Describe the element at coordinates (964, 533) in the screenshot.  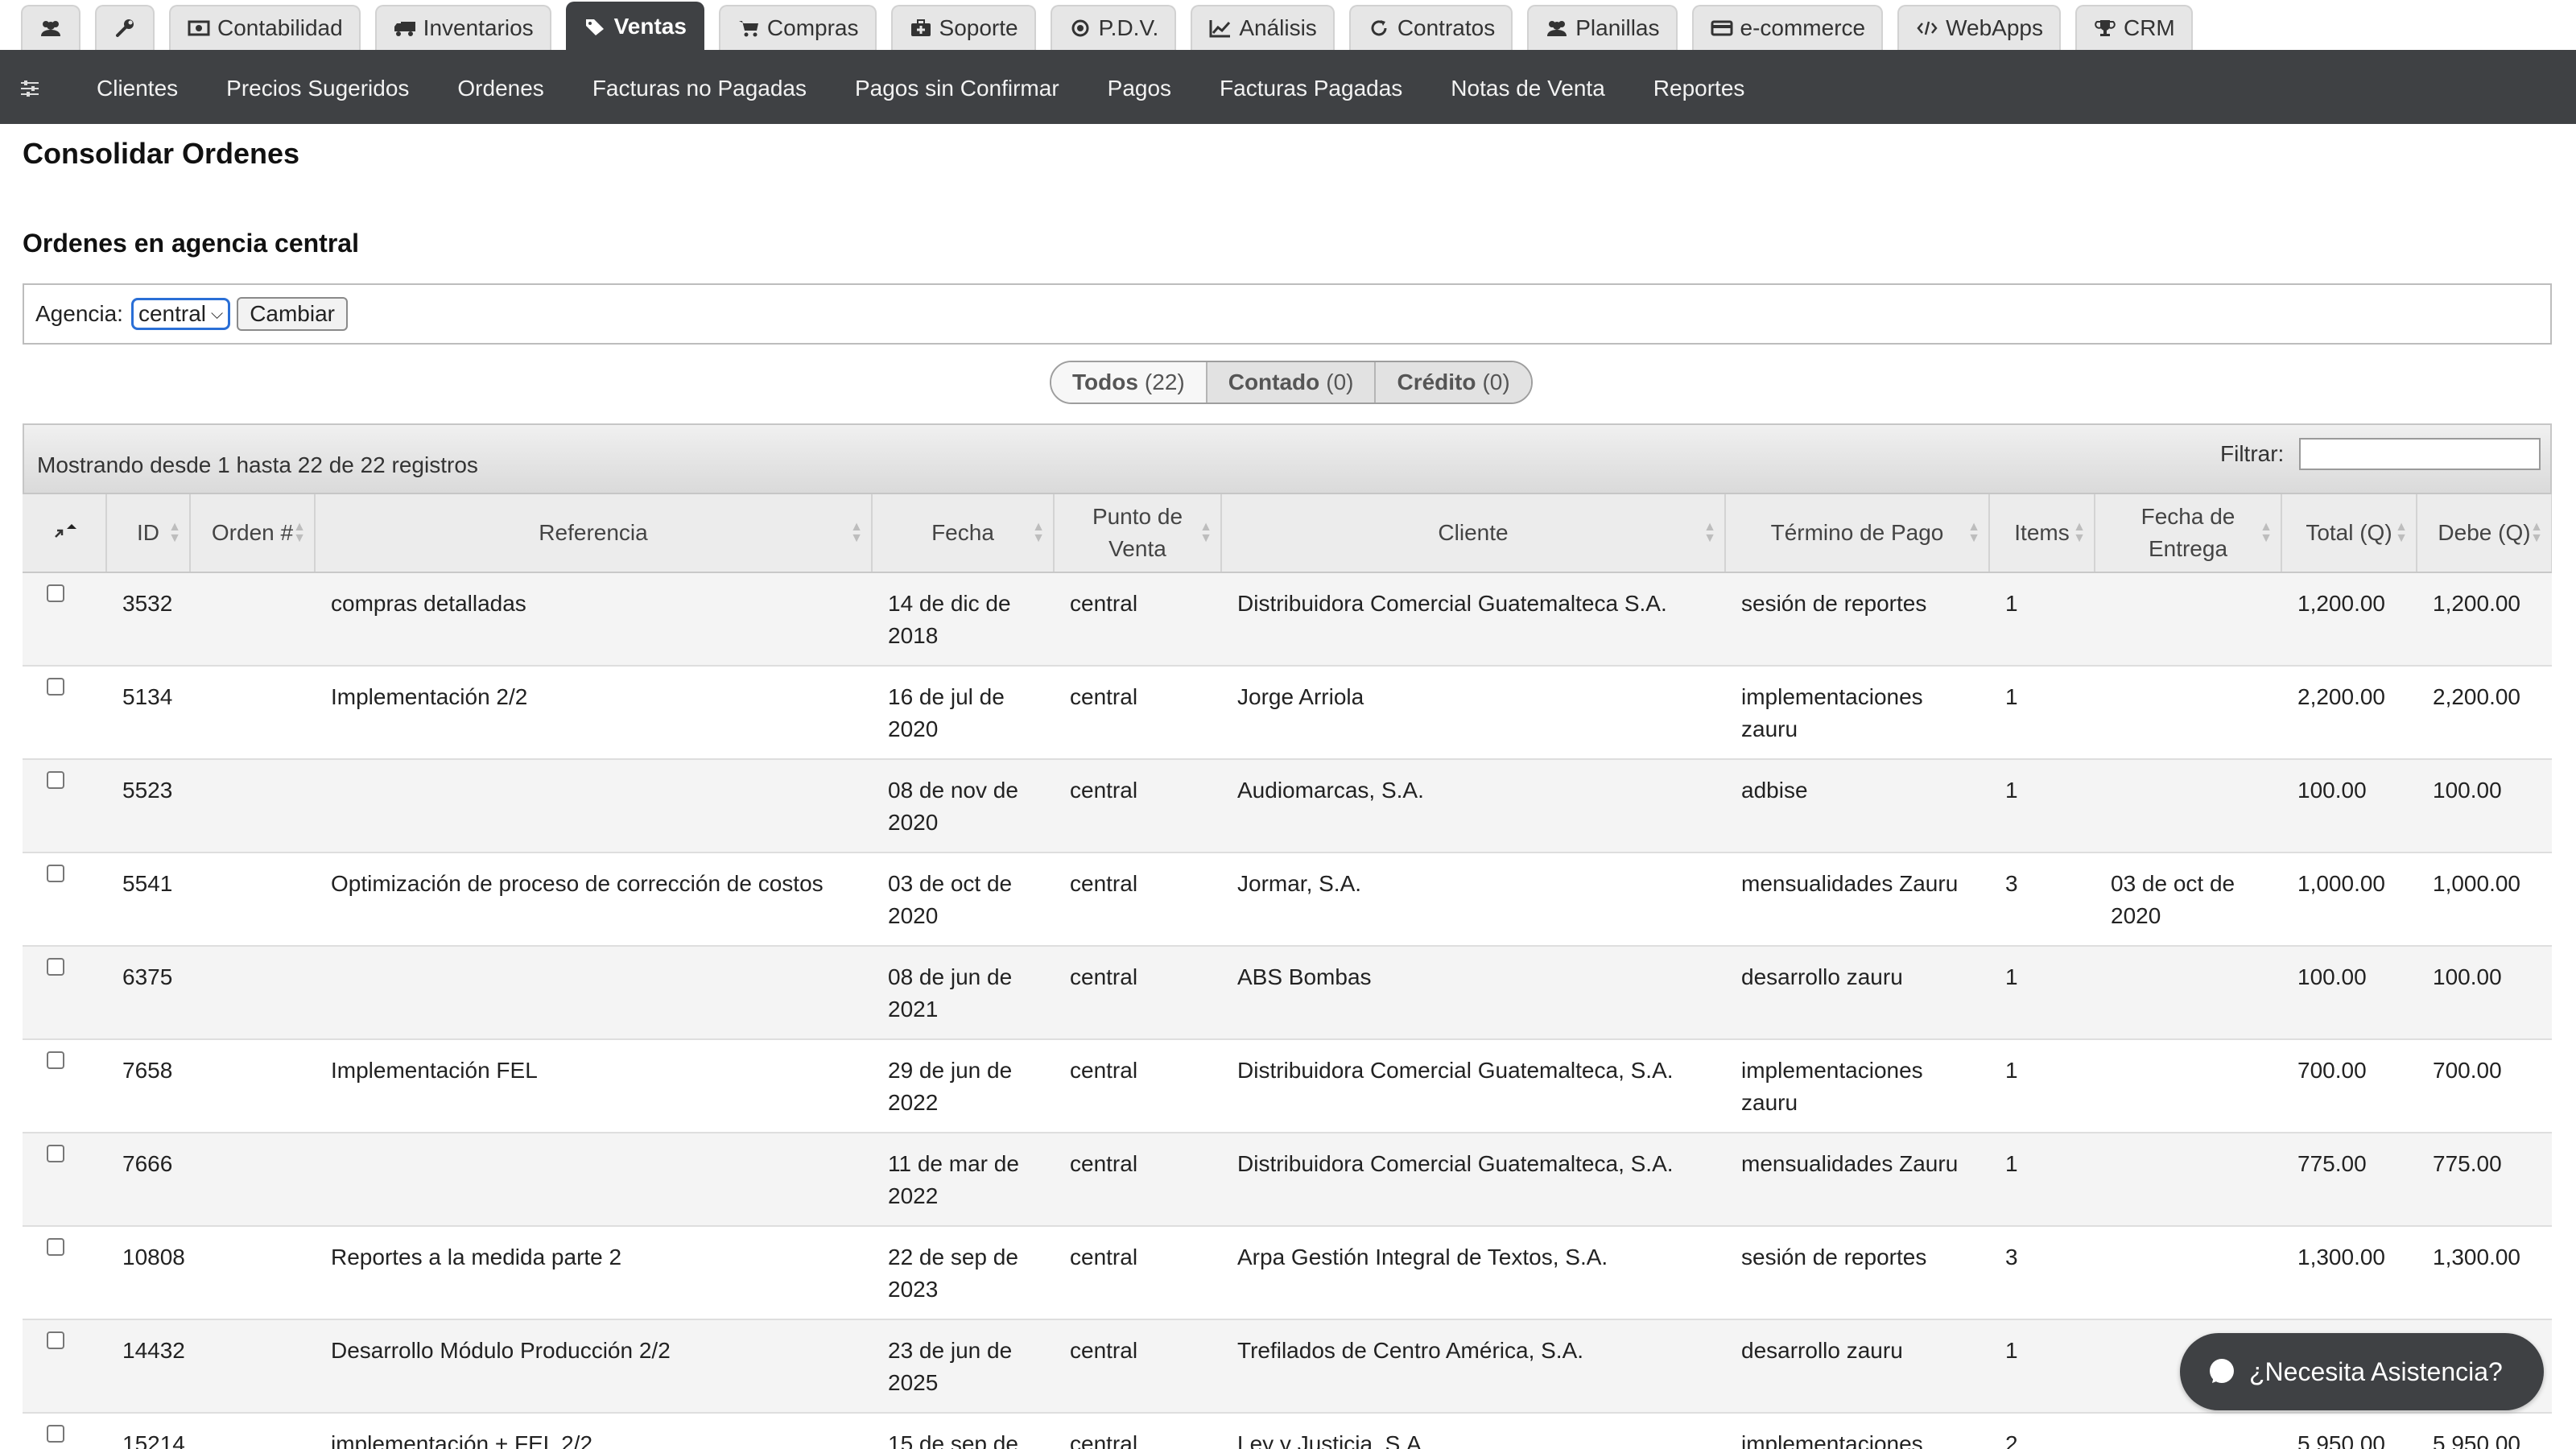
I see `column-header-fecha: Fecha ▲ ▼` at that location.